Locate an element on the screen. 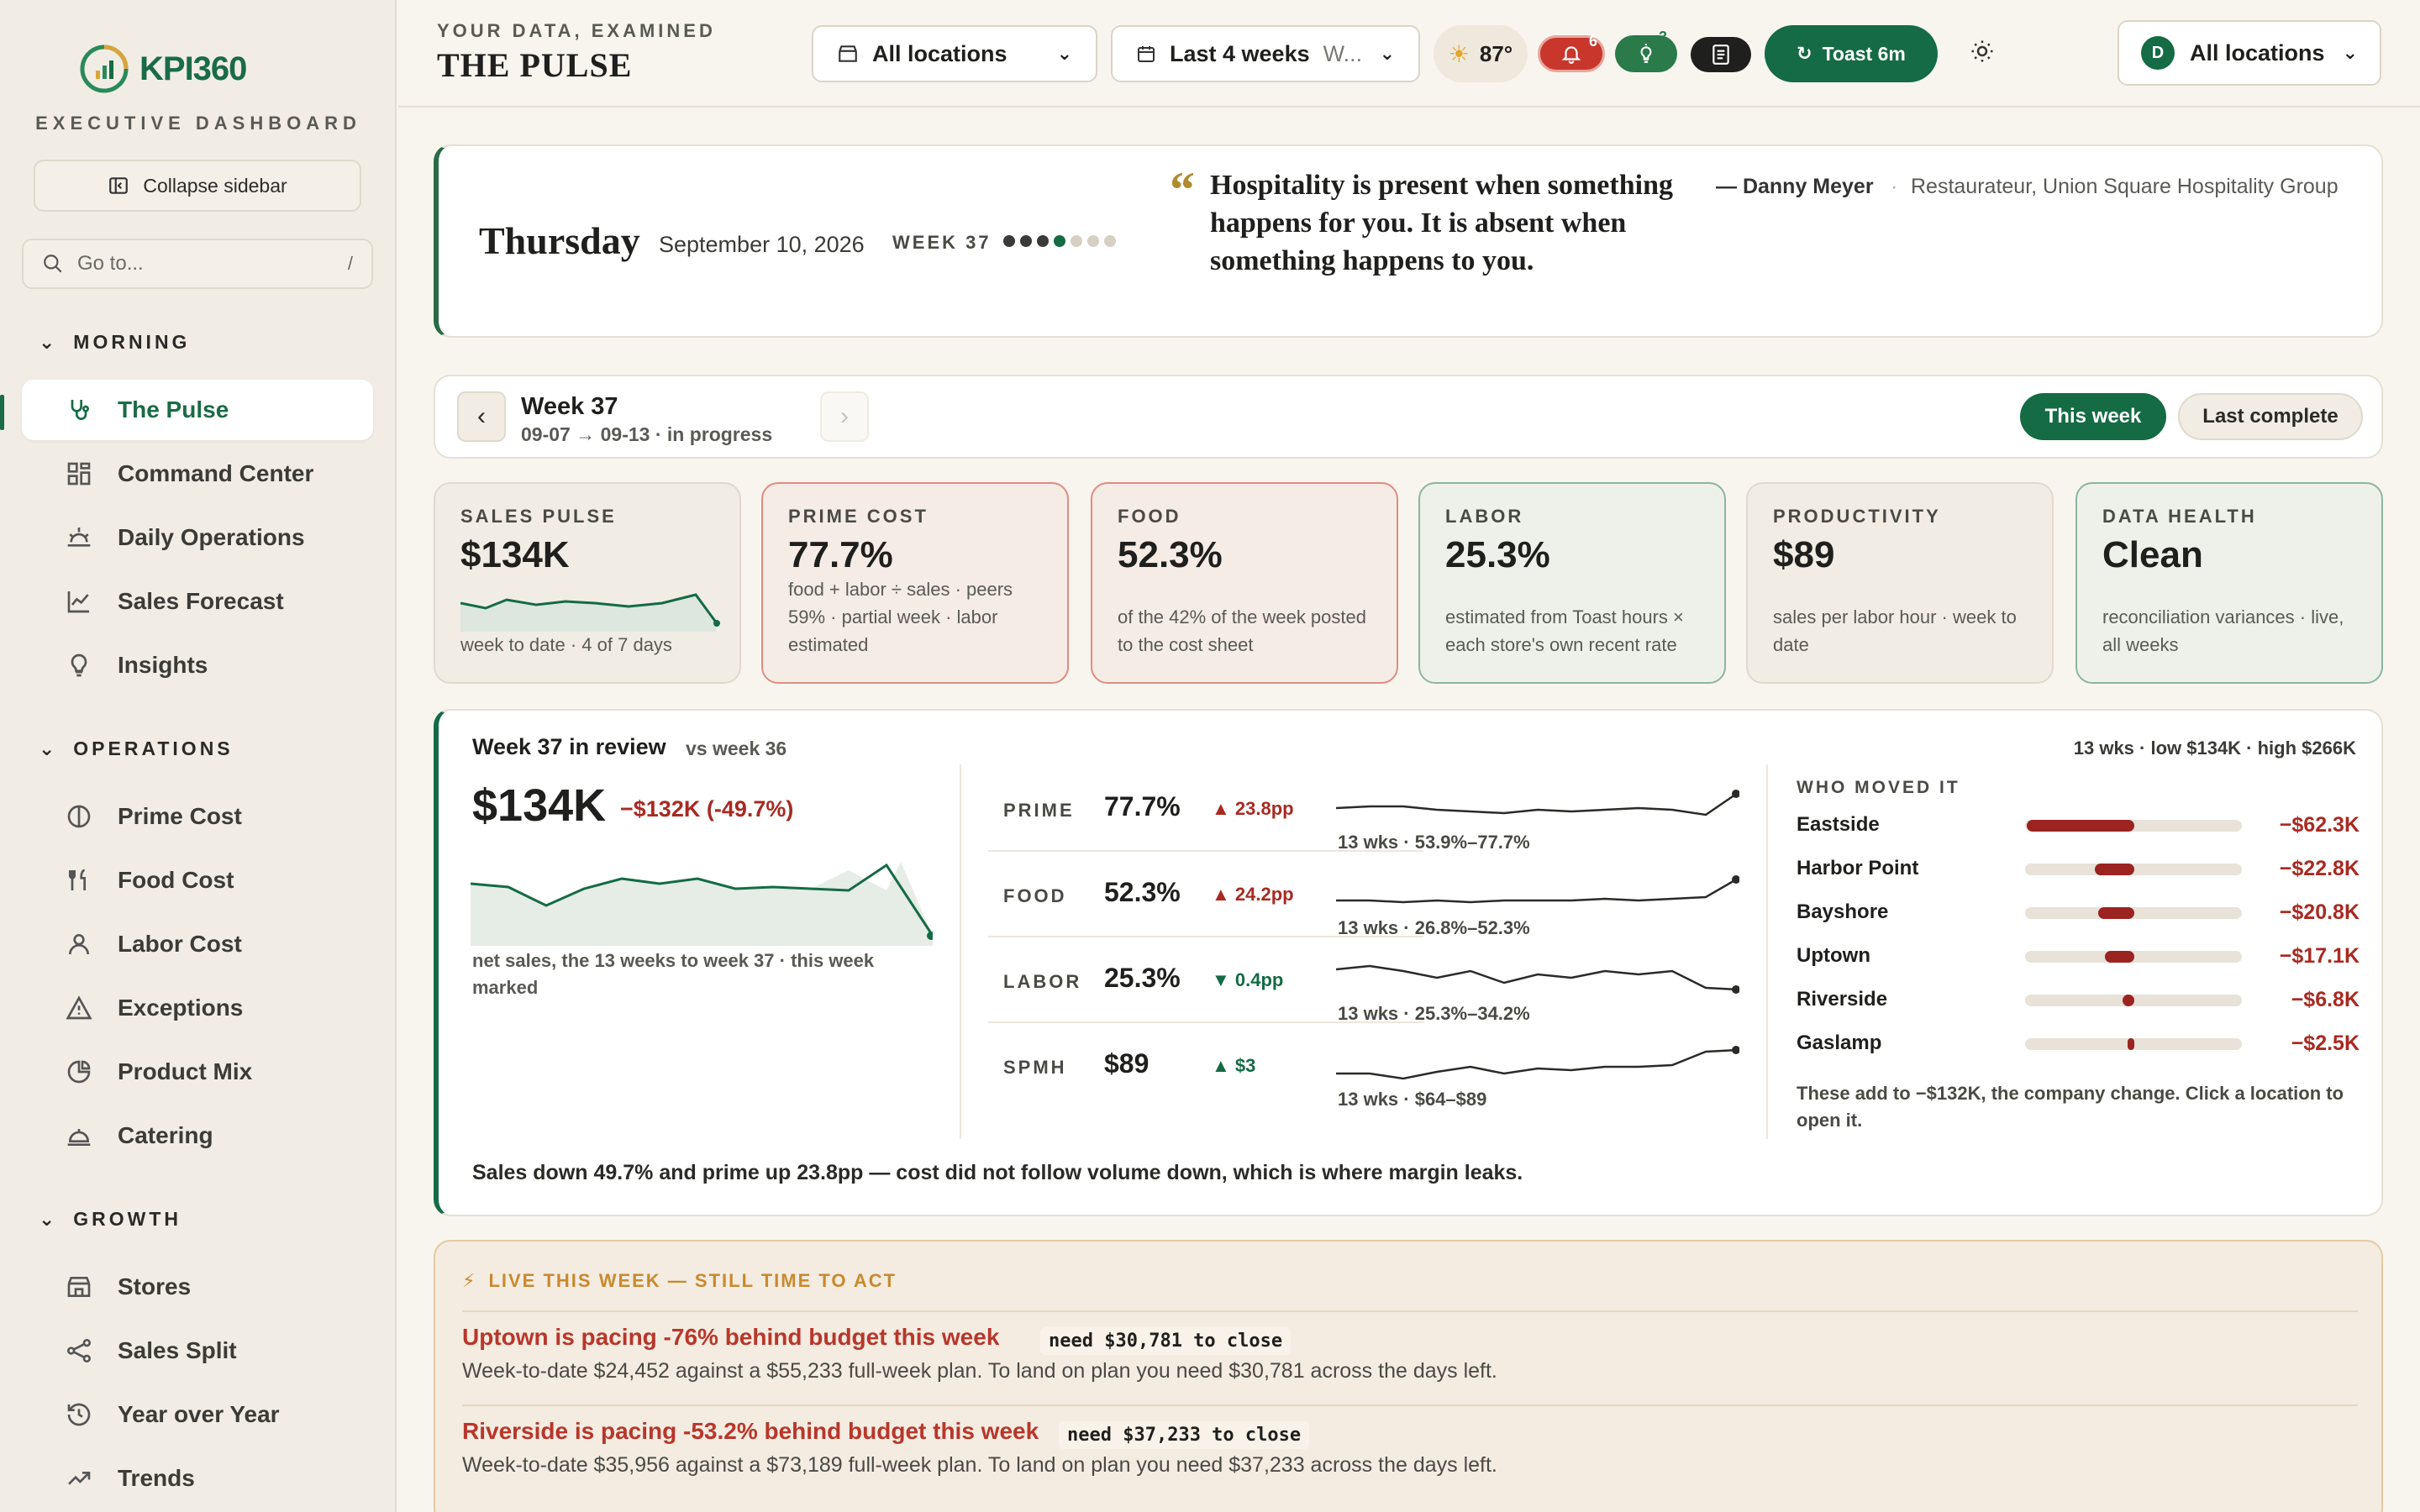 The height and width of the screenshot is (1512, 2420). mover-row: Harbor Point −$22.8K is located at coordinates (2079, 868).